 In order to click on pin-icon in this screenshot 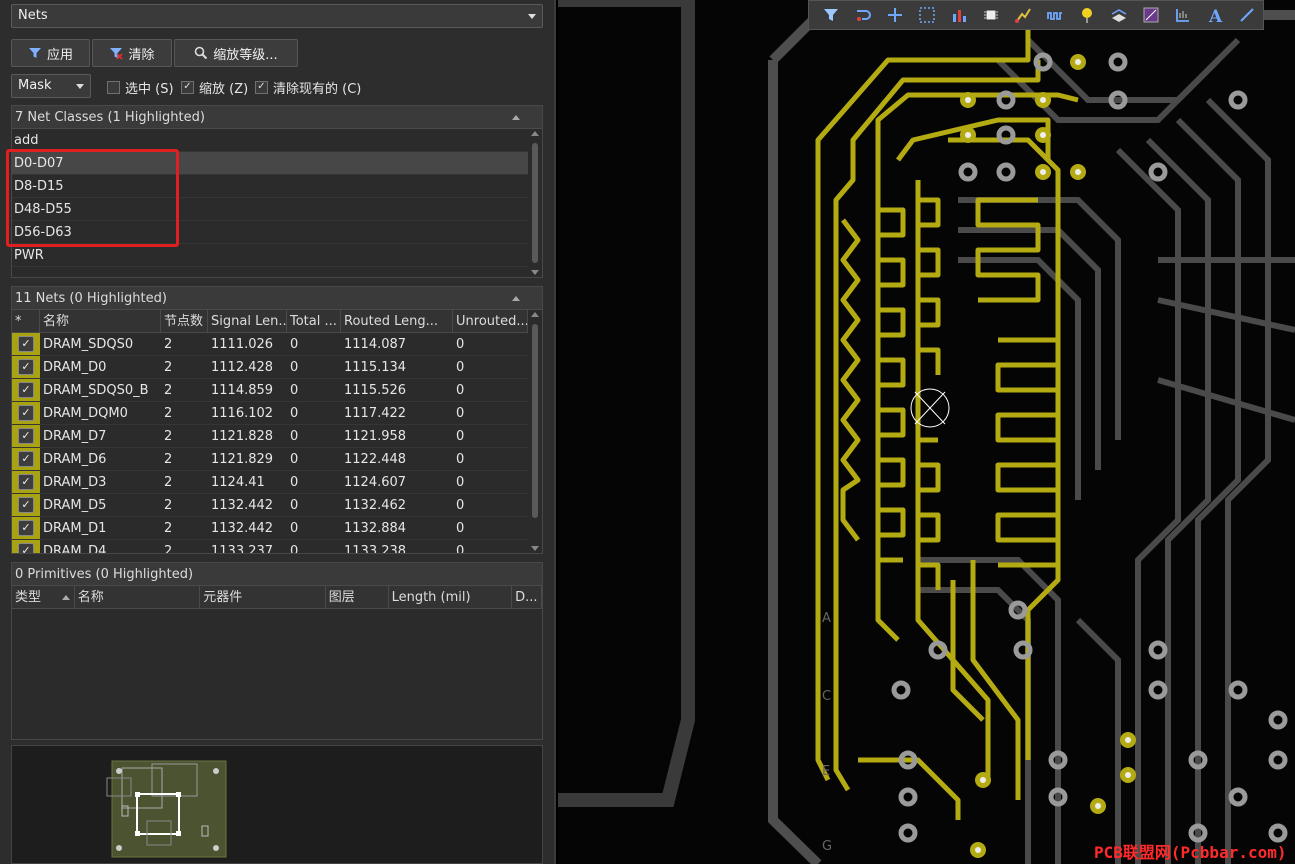, I will do `click(1087, 15)`.